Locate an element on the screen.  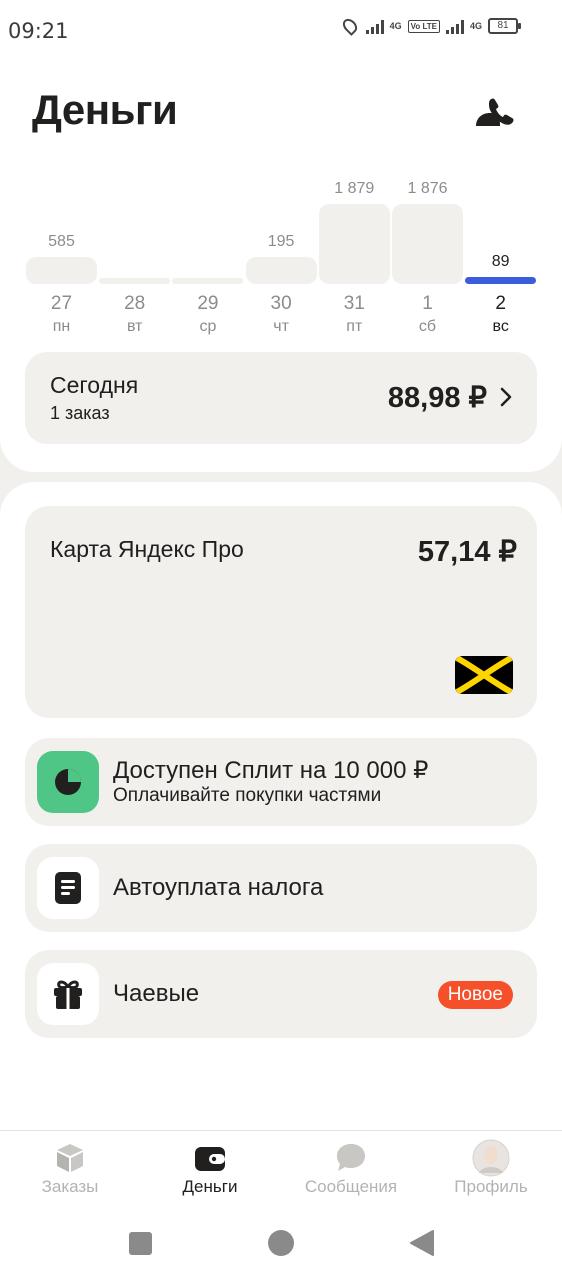
autotax-title: Автоуплата налога is located at coordinates (218, 887).